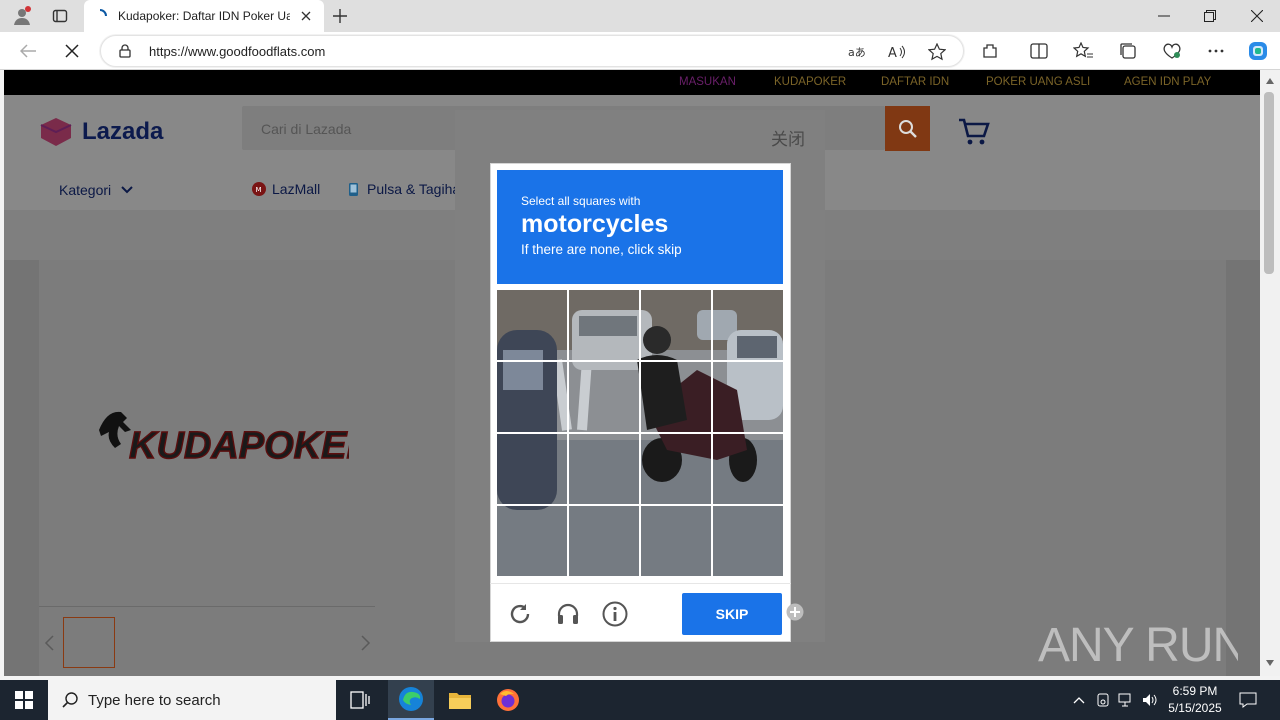 This screenshot has height=720, width=1280. I want to click on nav-link-daftar-idn: DAFTAR IDN, so click(915, 82).